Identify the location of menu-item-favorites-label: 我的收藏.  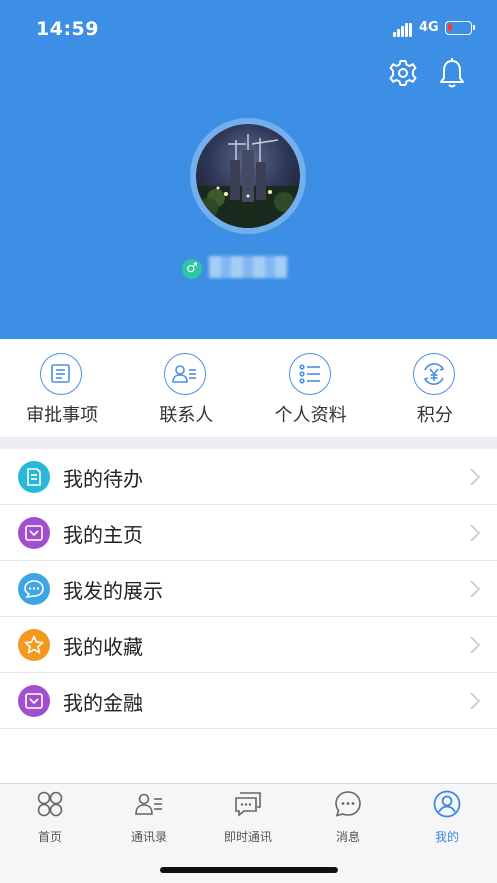
(103, 647).